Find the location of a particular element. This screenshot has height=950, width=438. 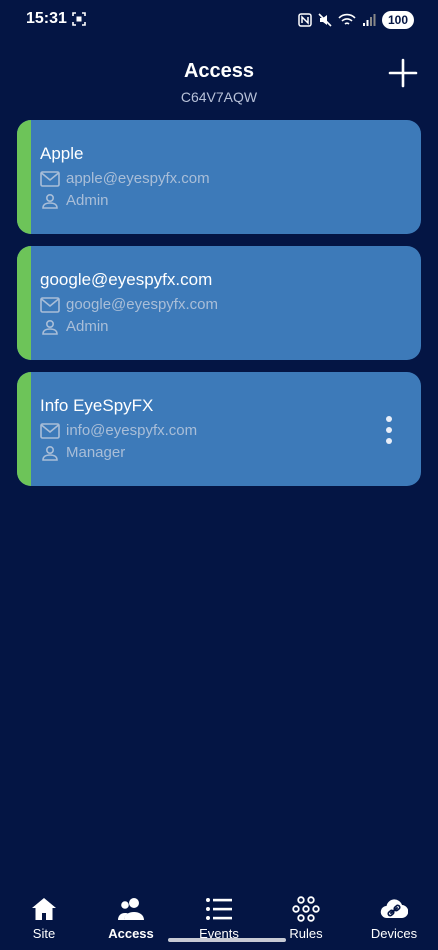

wifi-icon is located at coordinates (347, 19).